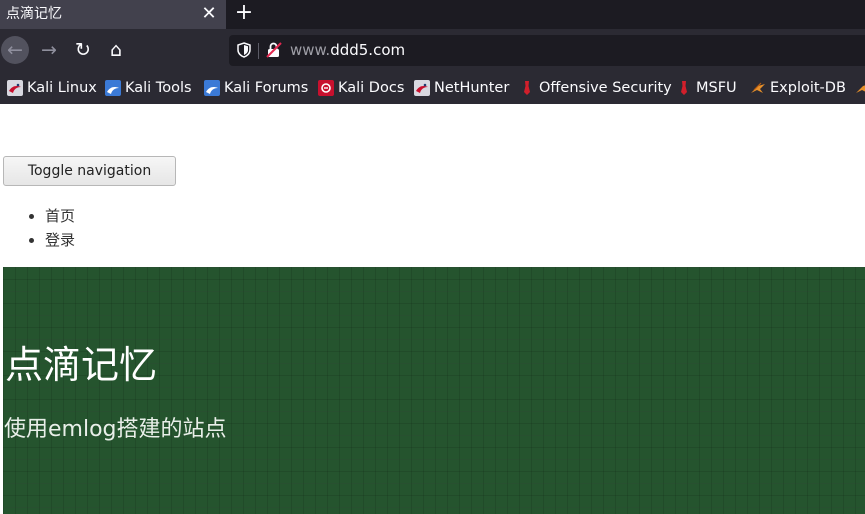 The image size is (865, 514). I want to click on site-title: 点滴记忆, so click(81, 365).